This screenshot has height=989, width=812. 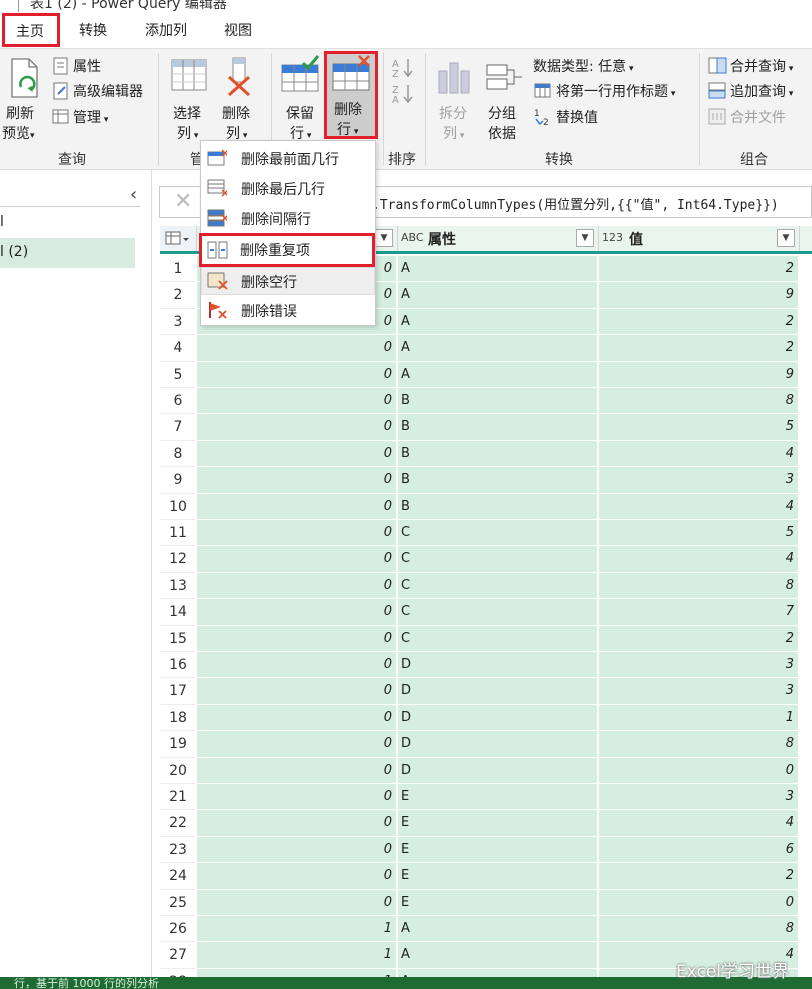 What do you see at coordinates (102, 91) in the screenshot?
I see `advanced-editor-button: 高级编辑器` at bounding box center [102, 91].